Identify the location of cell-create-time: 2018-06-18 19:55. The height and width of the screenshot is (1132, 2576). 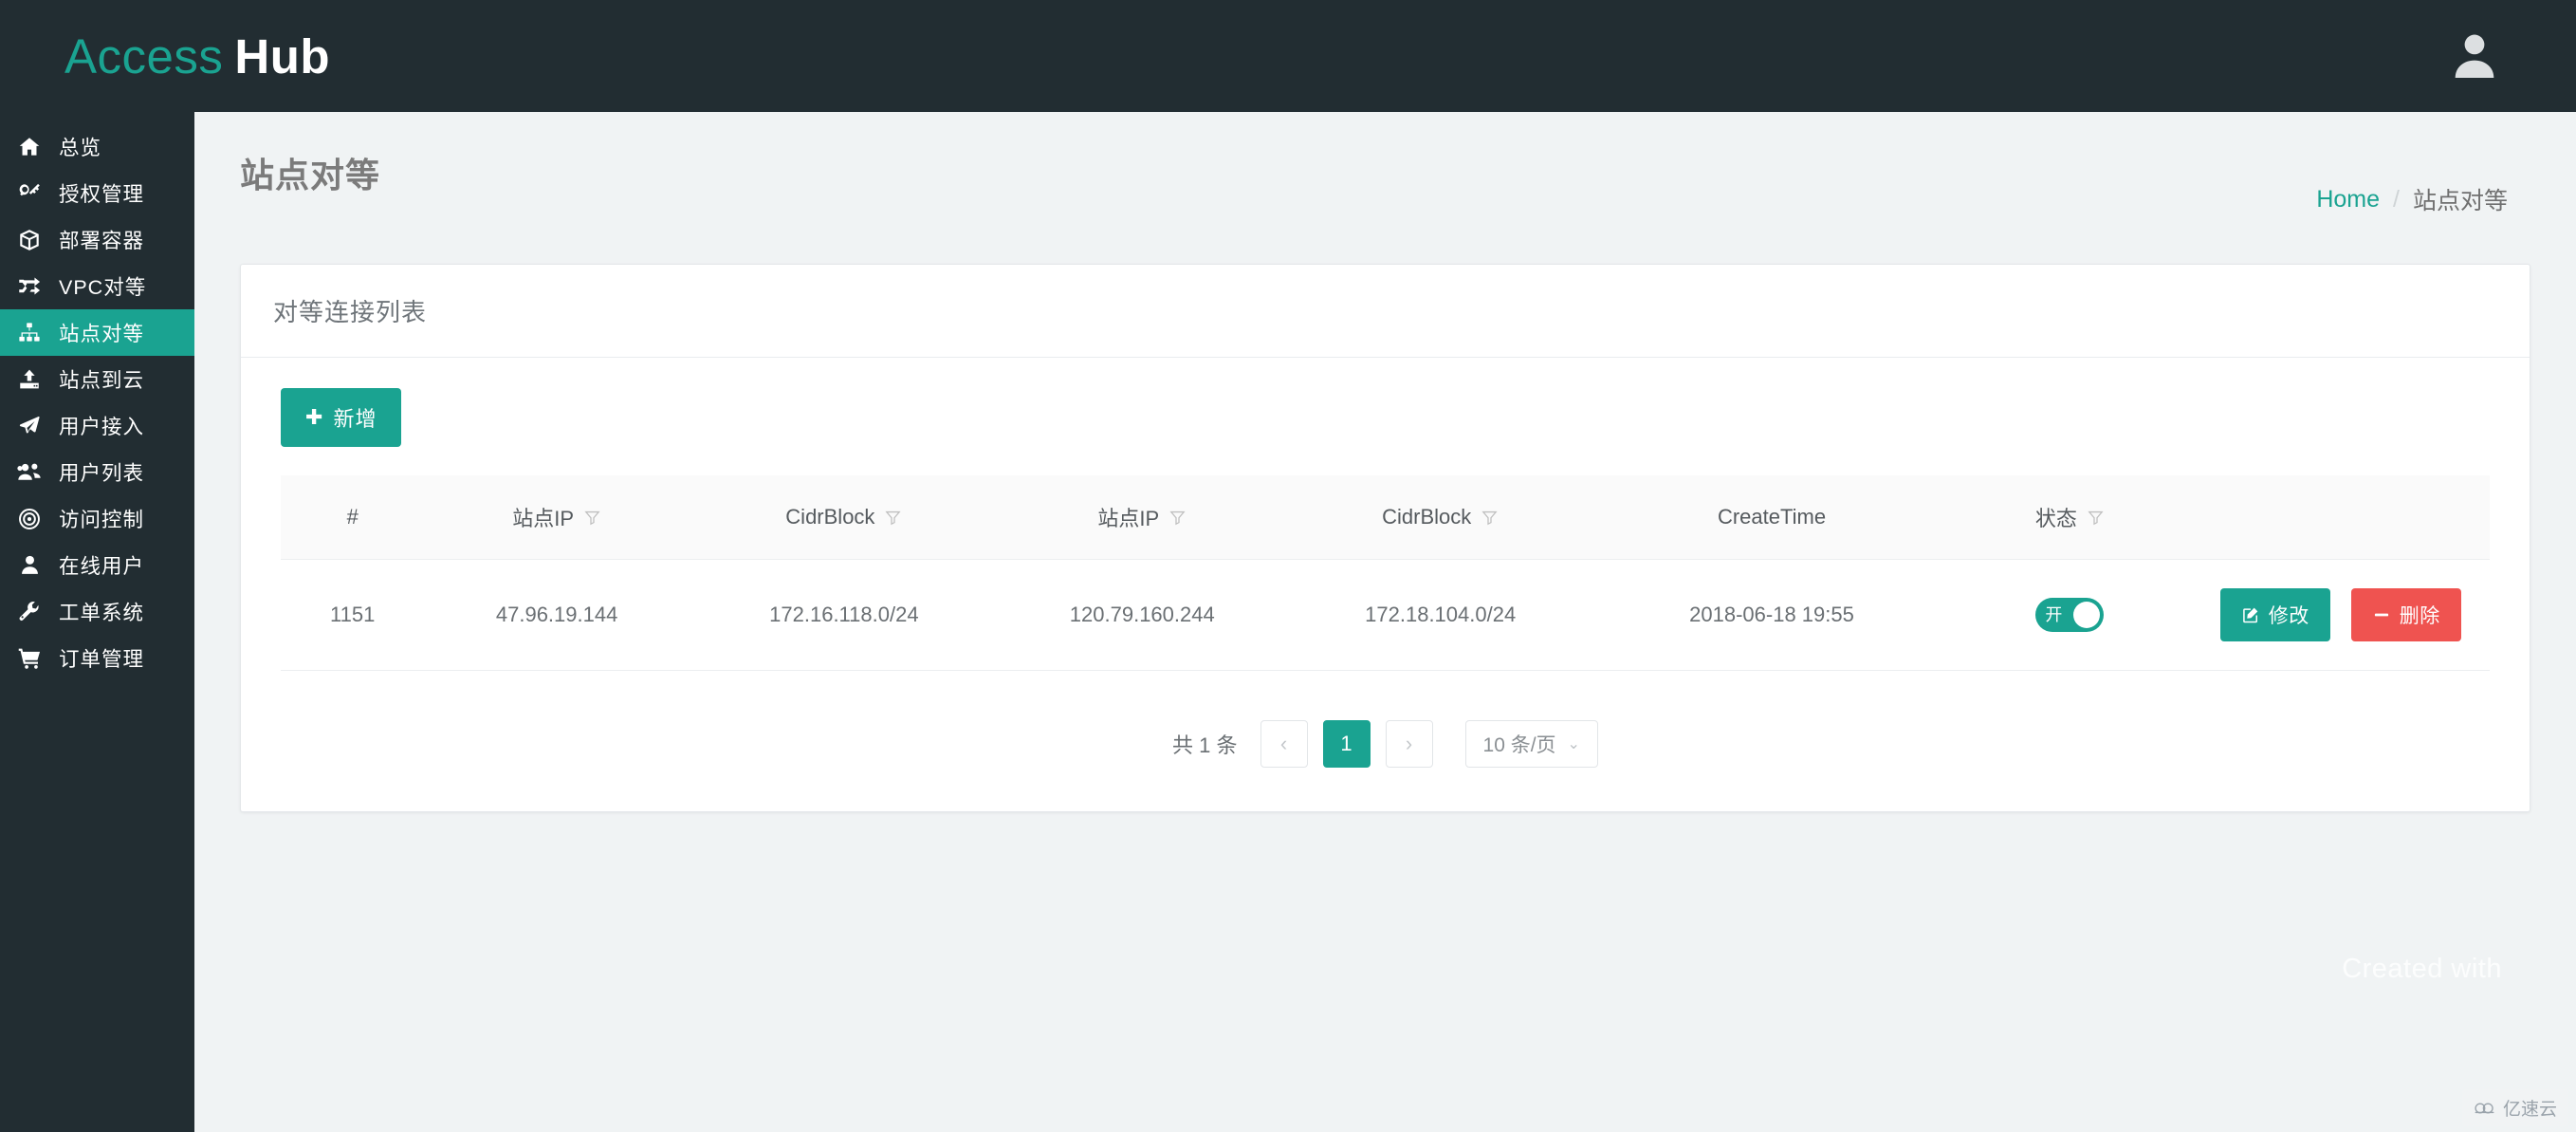
(1771, 615).